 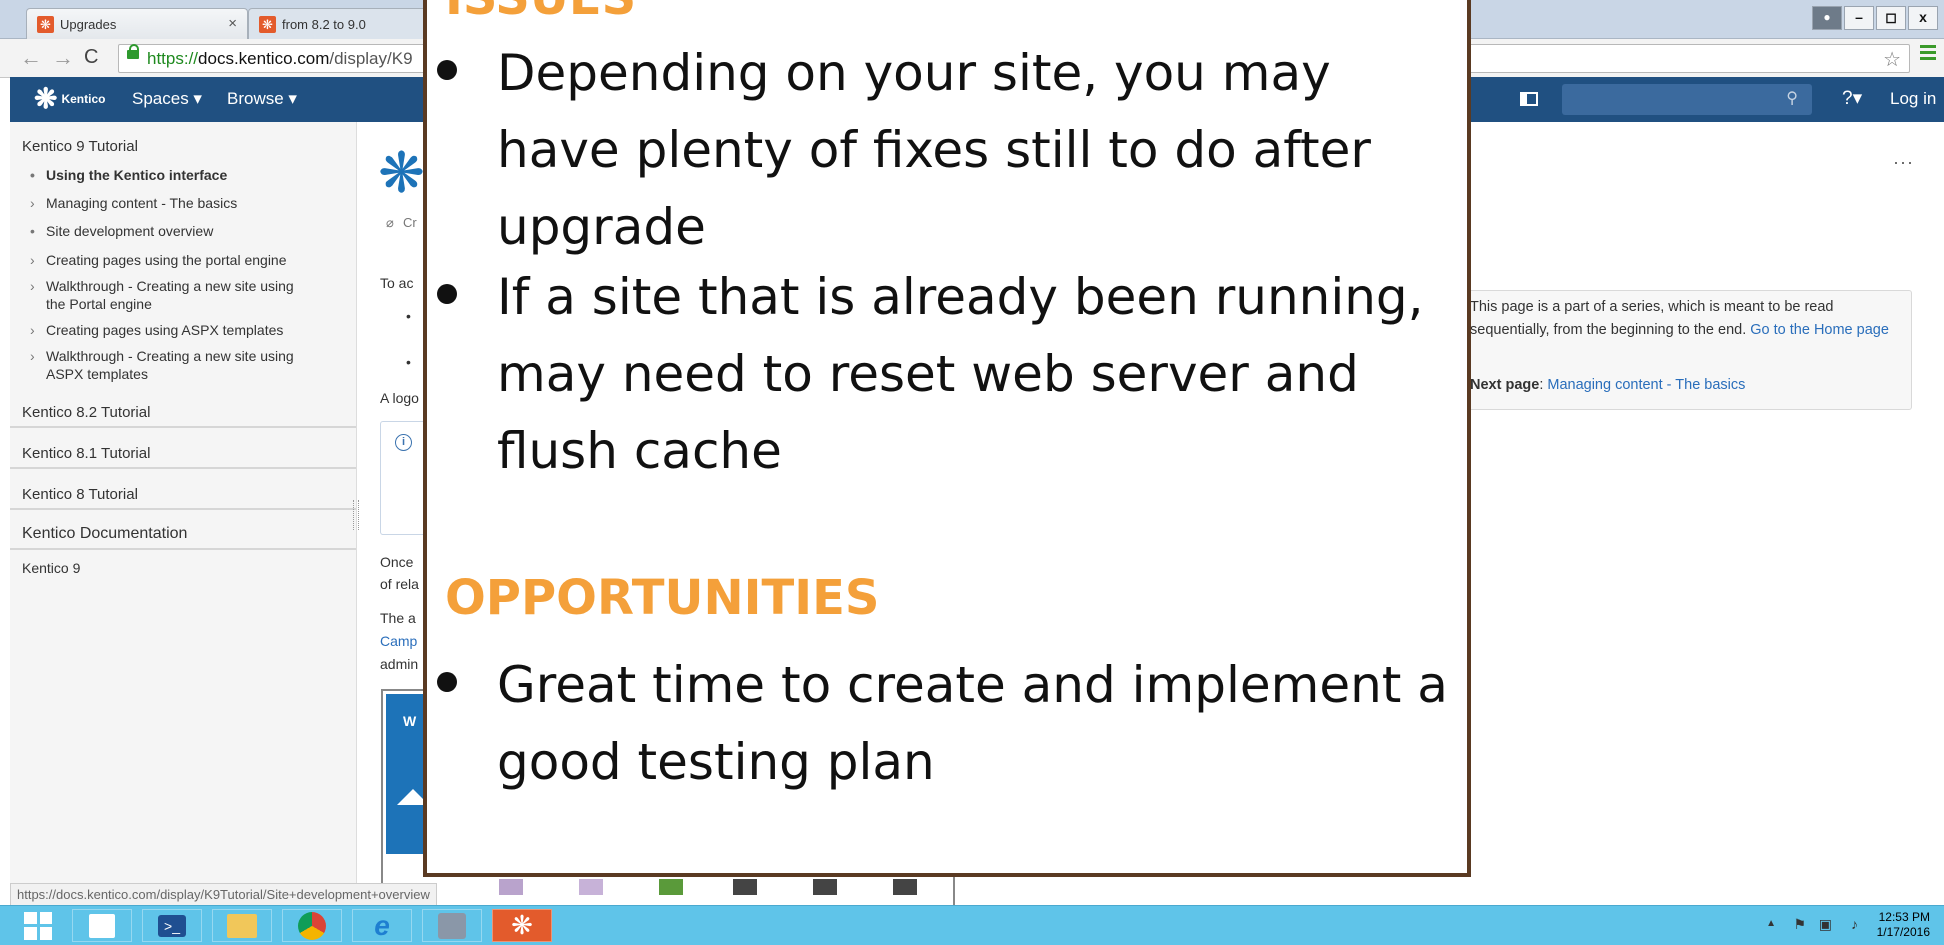 What do you see at coordinates (1928, 53) in the screenshot?
I see `browser-menu-icon` at bounding box center [1928, 53].